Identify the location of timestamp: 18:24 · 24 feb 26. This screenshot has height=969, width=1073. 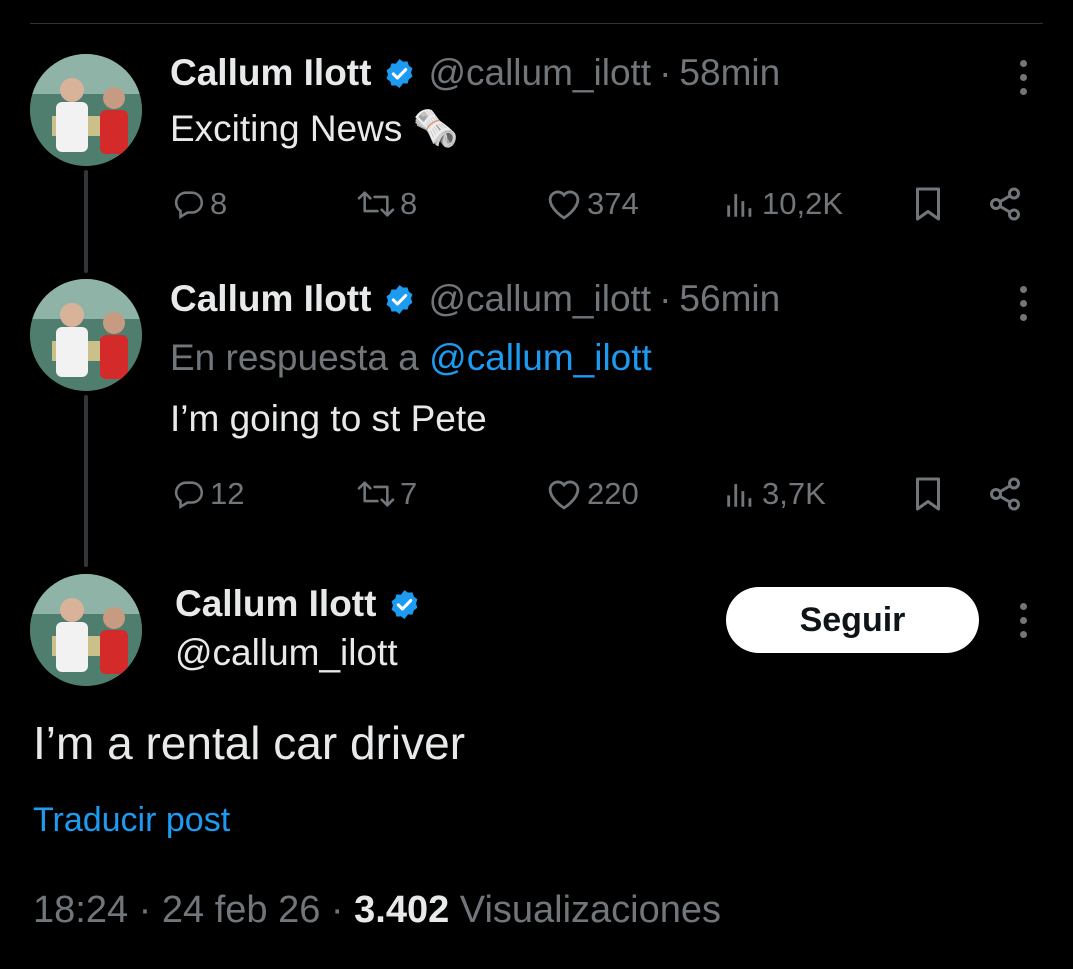
(176, 910).